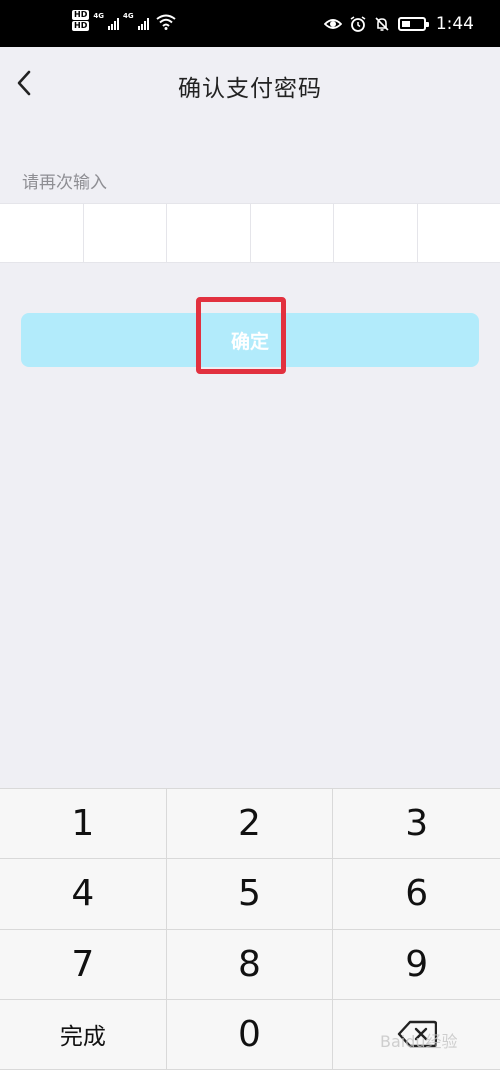  Describe the element at coordinates (241, 335) in the screenshot. I see `highlight-annotation` at that location.